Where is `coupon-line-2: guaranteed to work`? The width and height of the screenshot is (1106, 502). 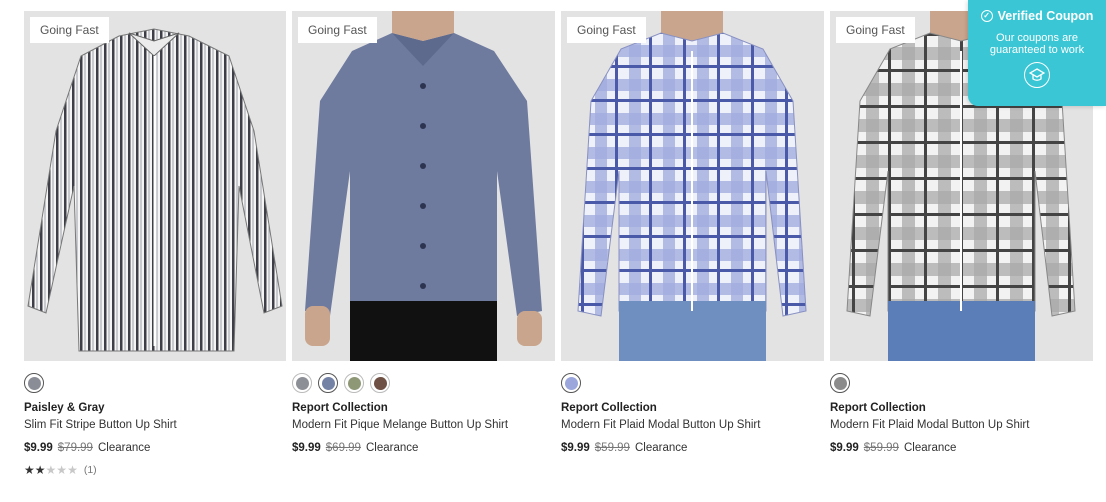 coupon-line-2: guaranteed to work is located at coordinates (1037, 50).